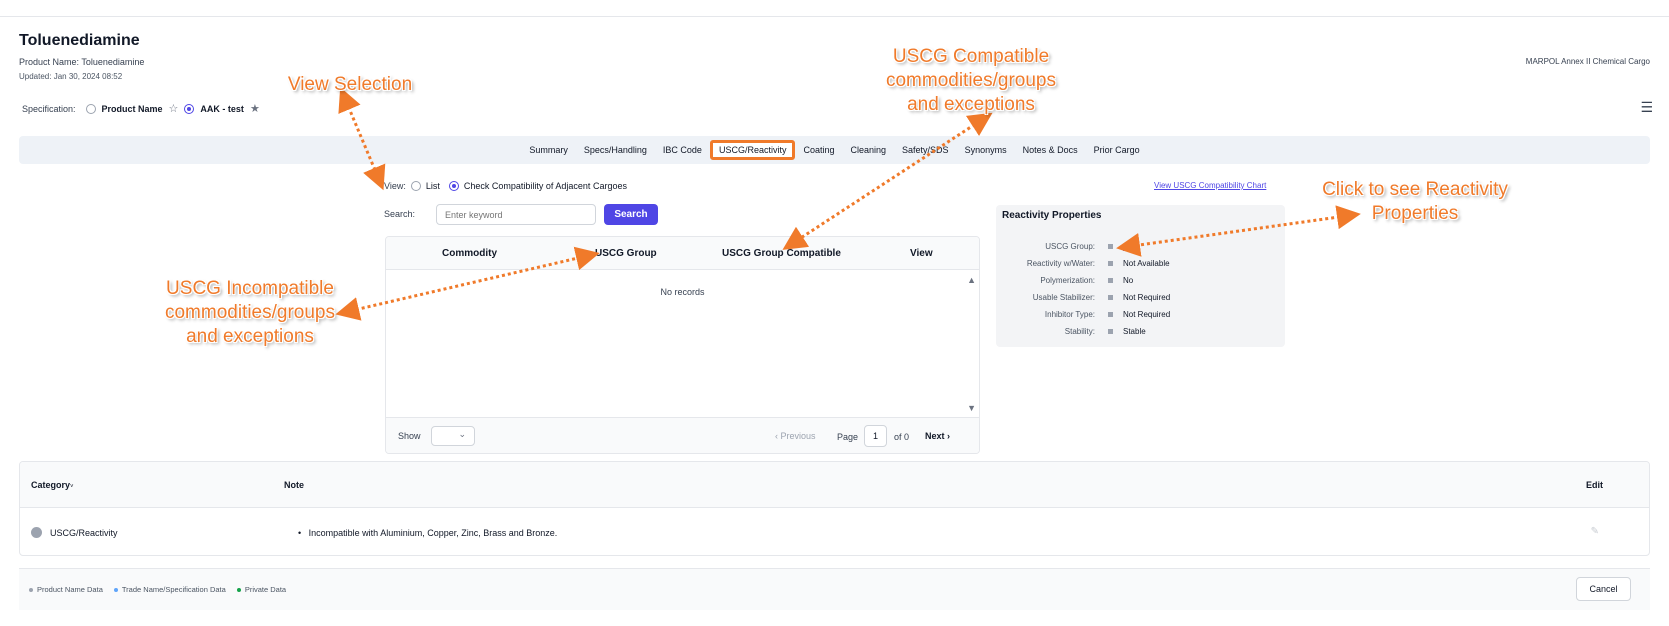  Describe the element at coordinates (71, 76) in the screenshot. I see `updated-timestamp: Updated: Jan 30, 2024 08:52` at that location.